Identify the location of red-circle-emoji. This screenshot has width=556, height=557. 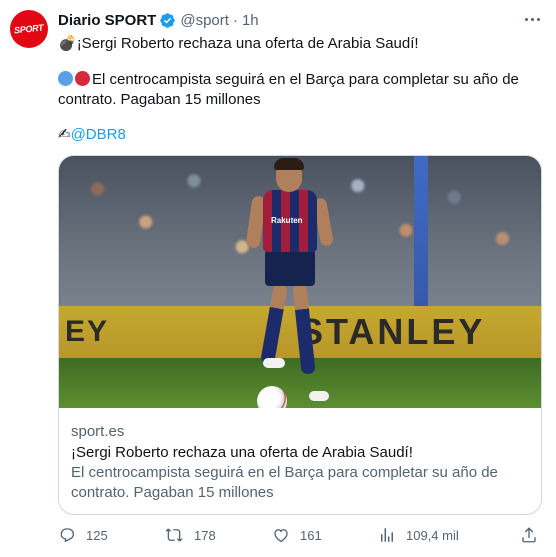
(82, 78).